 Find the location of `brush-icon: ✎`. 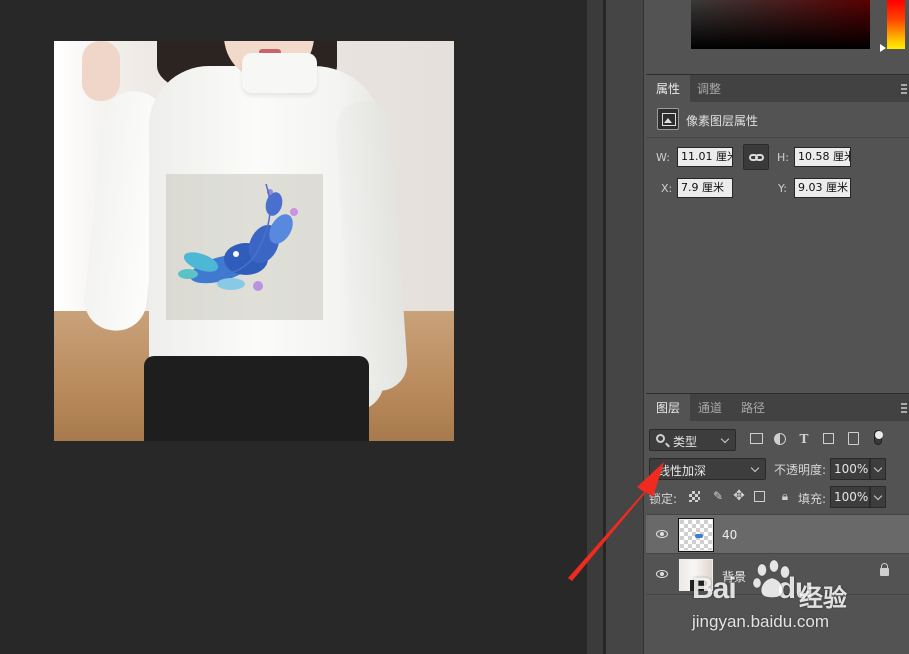

brush-icon: ✎ is located at coordinates (718, 496).